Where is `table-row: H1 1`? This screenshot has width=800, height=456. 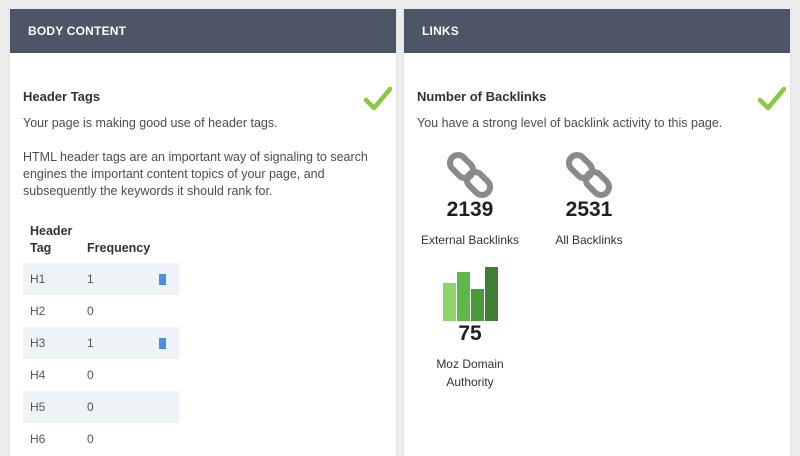
table-row: H1 1 is located at coordinates (101, 279).